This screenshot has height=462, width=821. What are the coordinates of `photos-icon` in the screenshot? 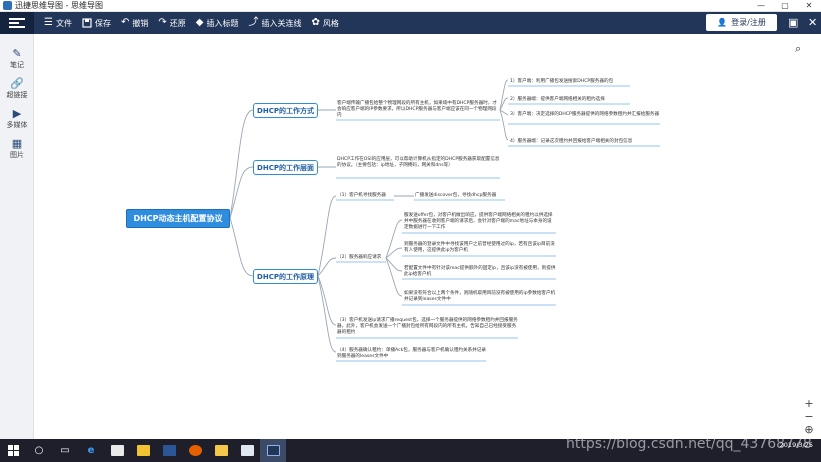 It's located at (247, 450).